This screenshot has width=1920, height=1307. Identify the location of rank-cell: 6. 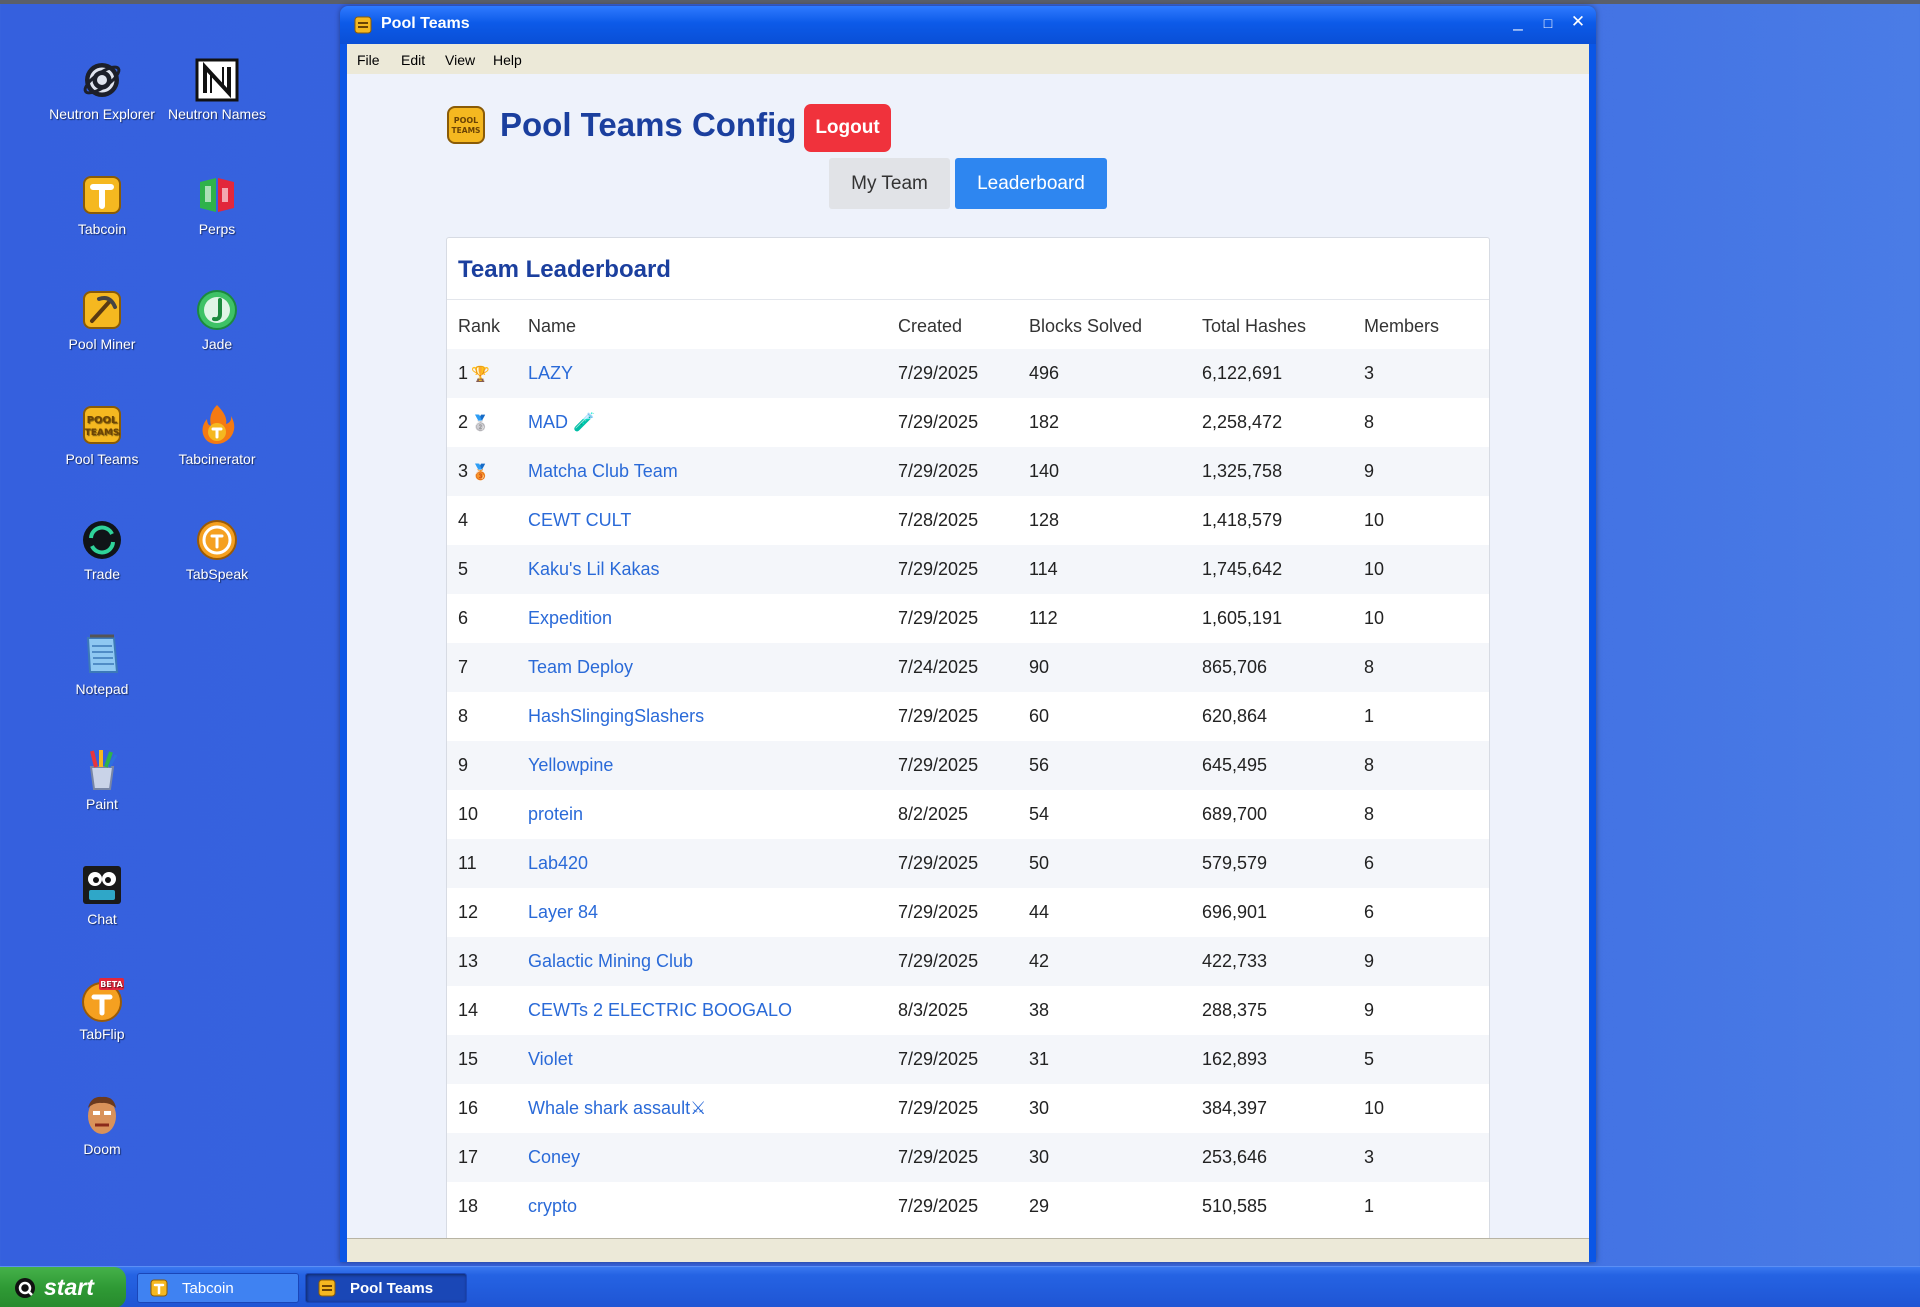
(487, 618).